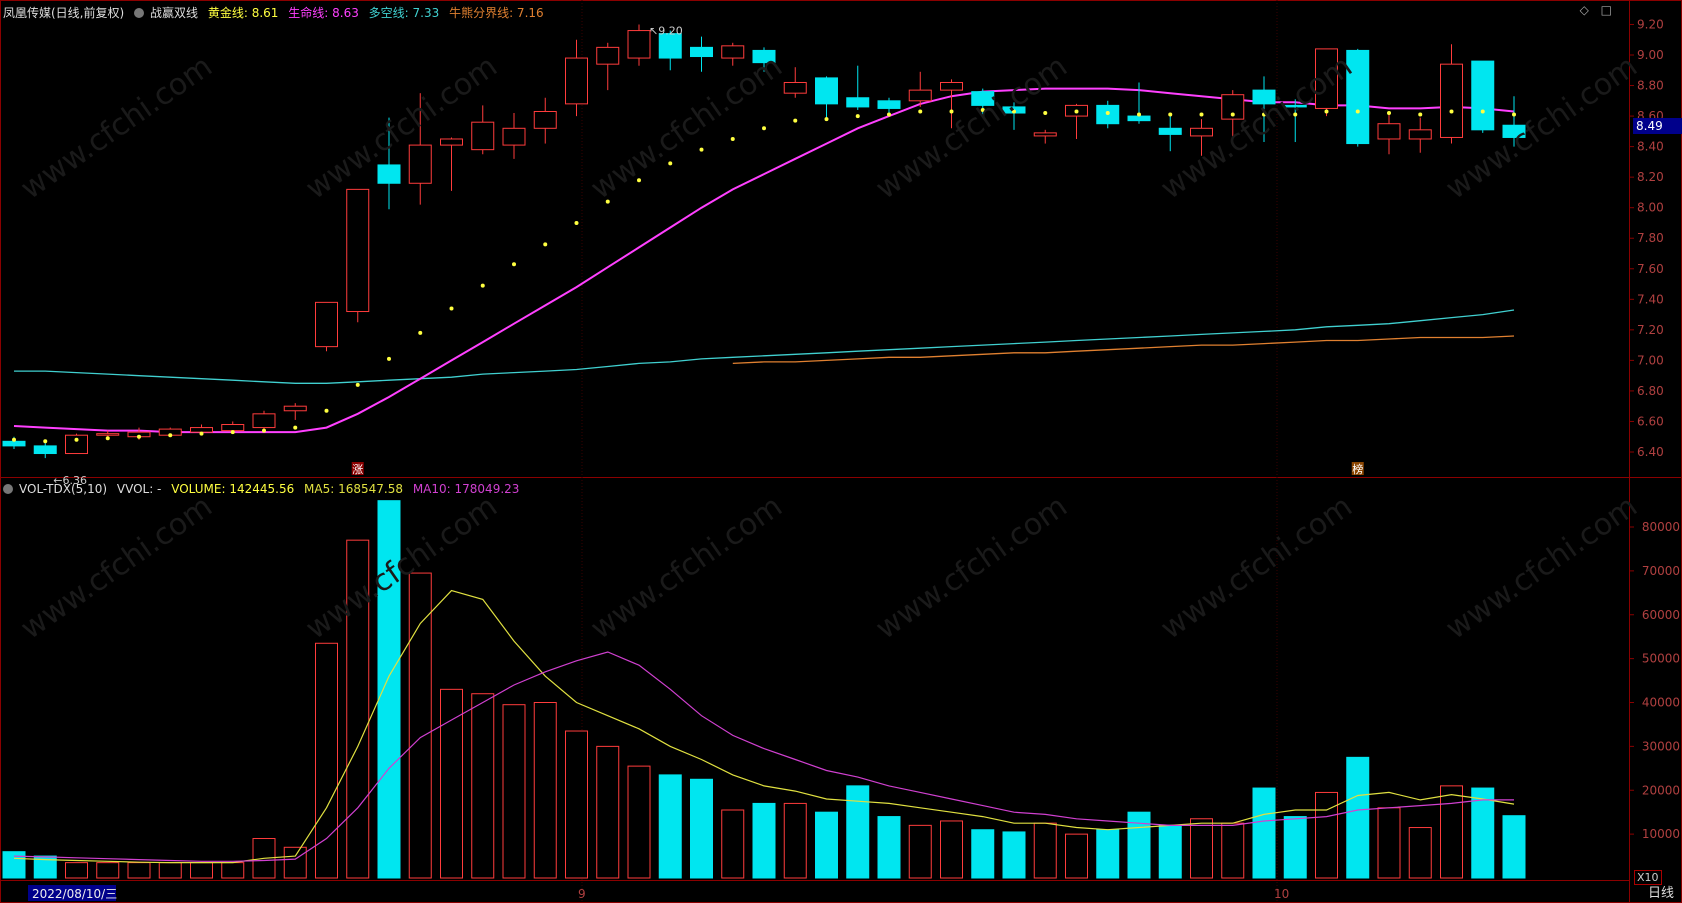  Describe the element at coordinates (1584, 10) in the screenshot. I see `diamond-icon: ◇` at that location.